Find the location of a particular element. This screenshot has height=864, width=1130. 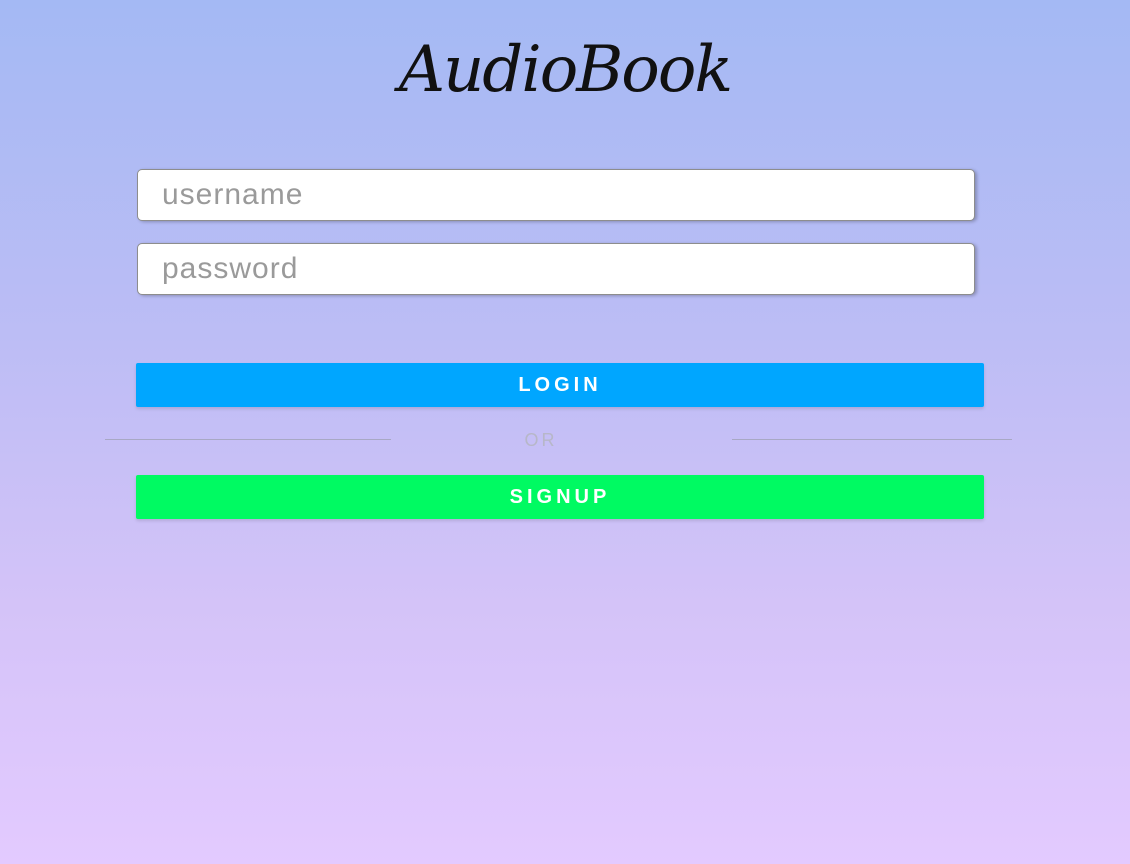

divider-or-label: OR is located at coordinates (541, 440).